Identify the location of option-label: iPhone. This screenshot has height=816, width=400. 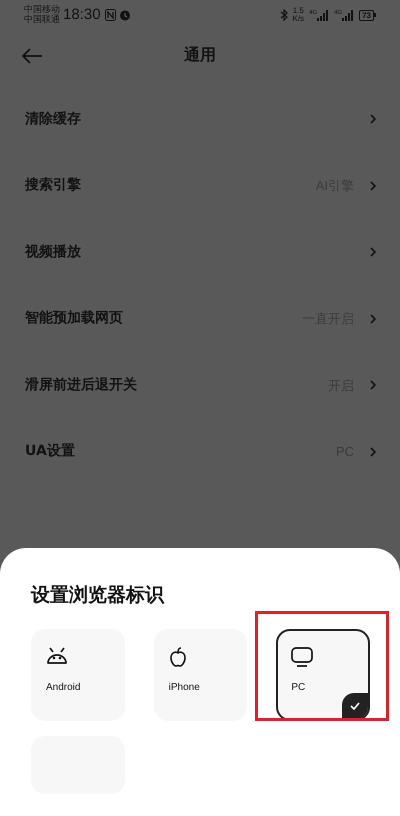
(184, 688).